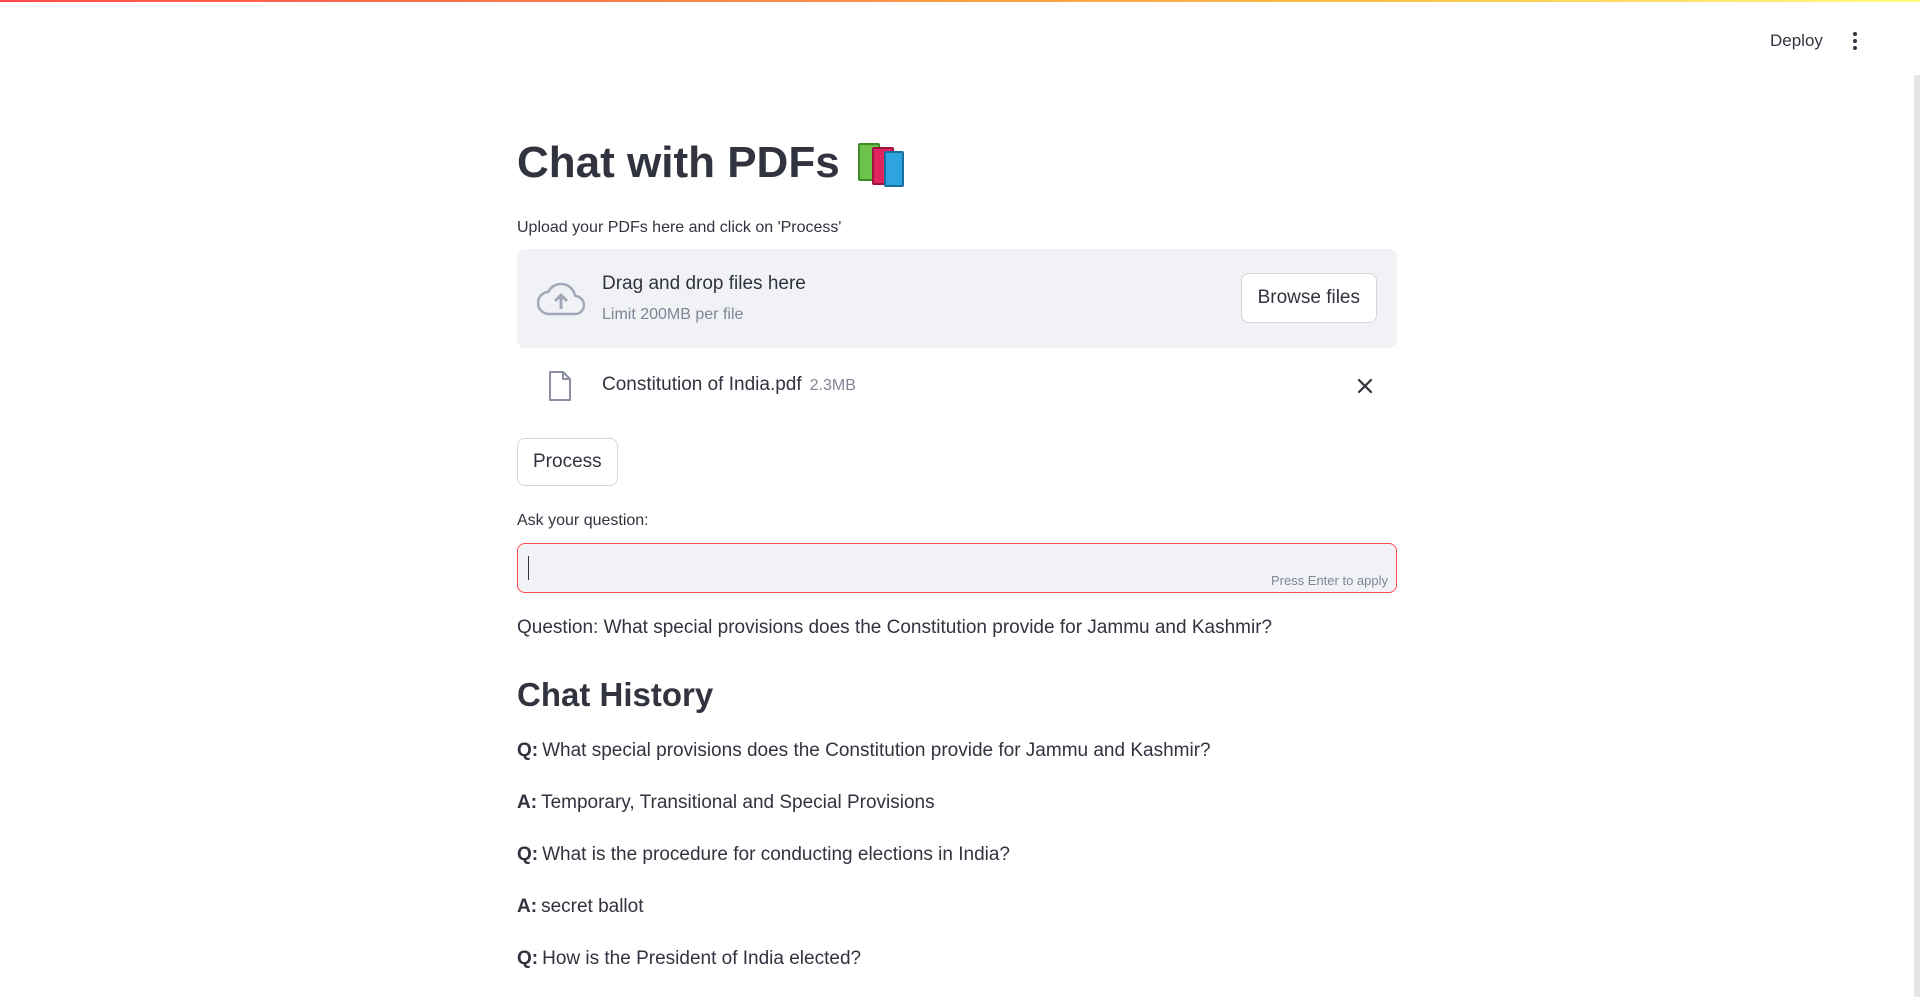 The image size is (1920, 997). Describe the element at coordinates (592, 906) in the screenshot. I see `history-text: secret ballot` at that location.